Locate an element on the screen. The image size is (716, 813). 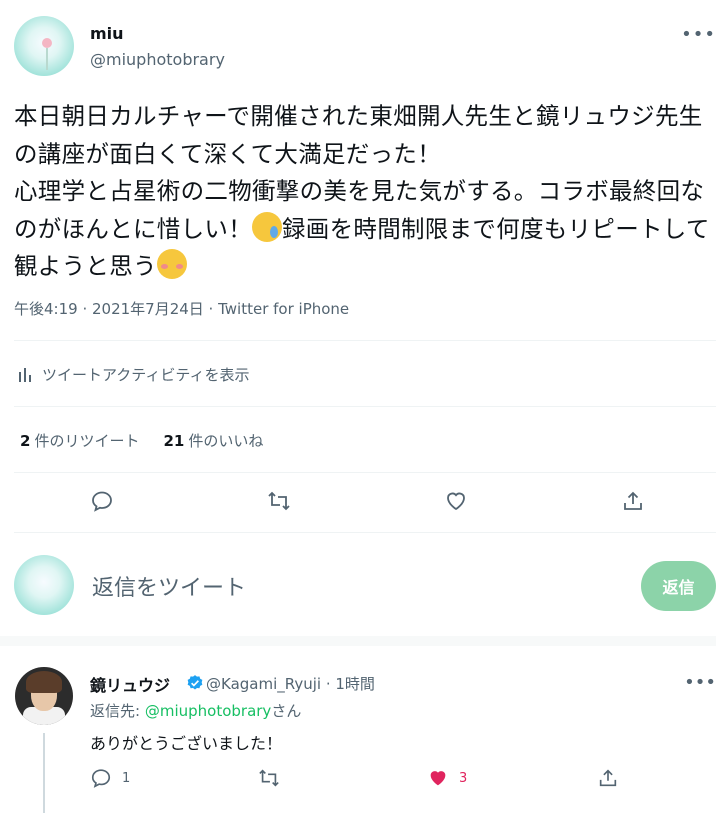
reply-retweet-action is located at coordinates (269, 780).